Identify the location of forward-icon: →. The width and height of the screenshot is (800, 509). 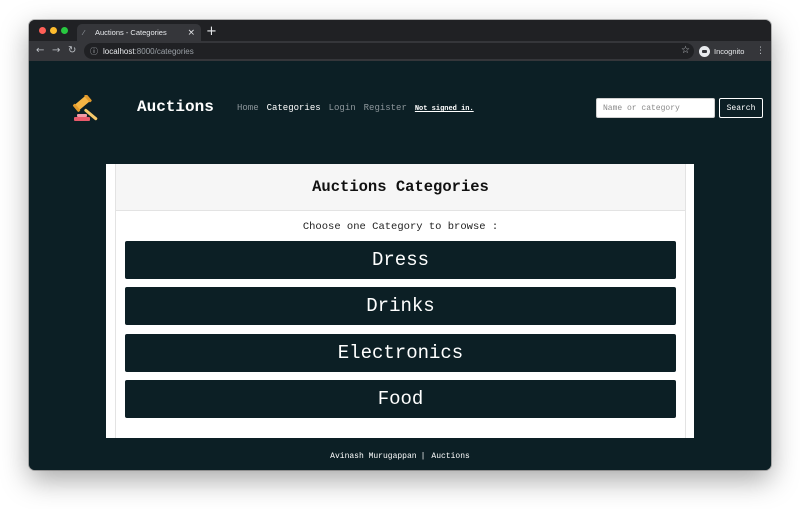
(56, 51).